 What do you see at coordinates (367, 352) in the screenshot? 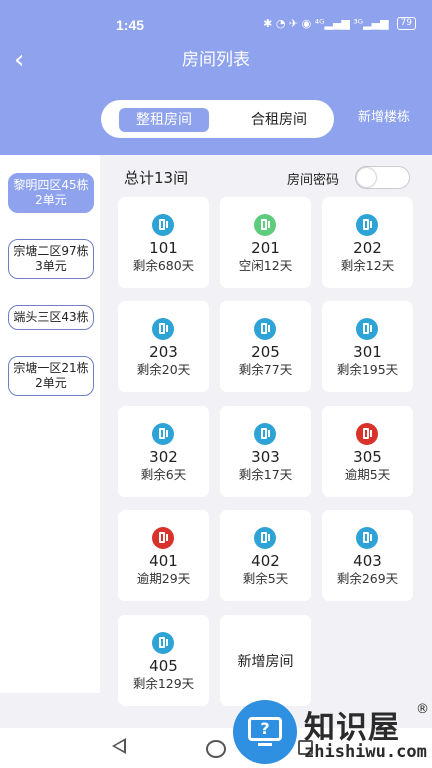
I see `room-number: 301` at bounding box center [367, 352].